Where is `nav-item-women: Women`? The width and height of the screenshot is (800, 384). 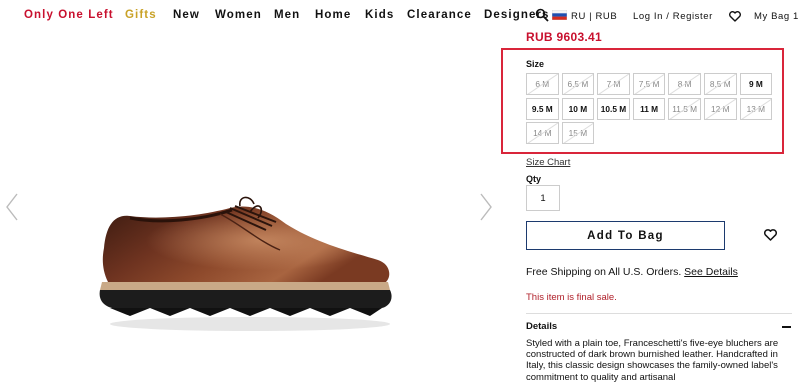 nav-item-women: Women is located at coordinates (238, 15).